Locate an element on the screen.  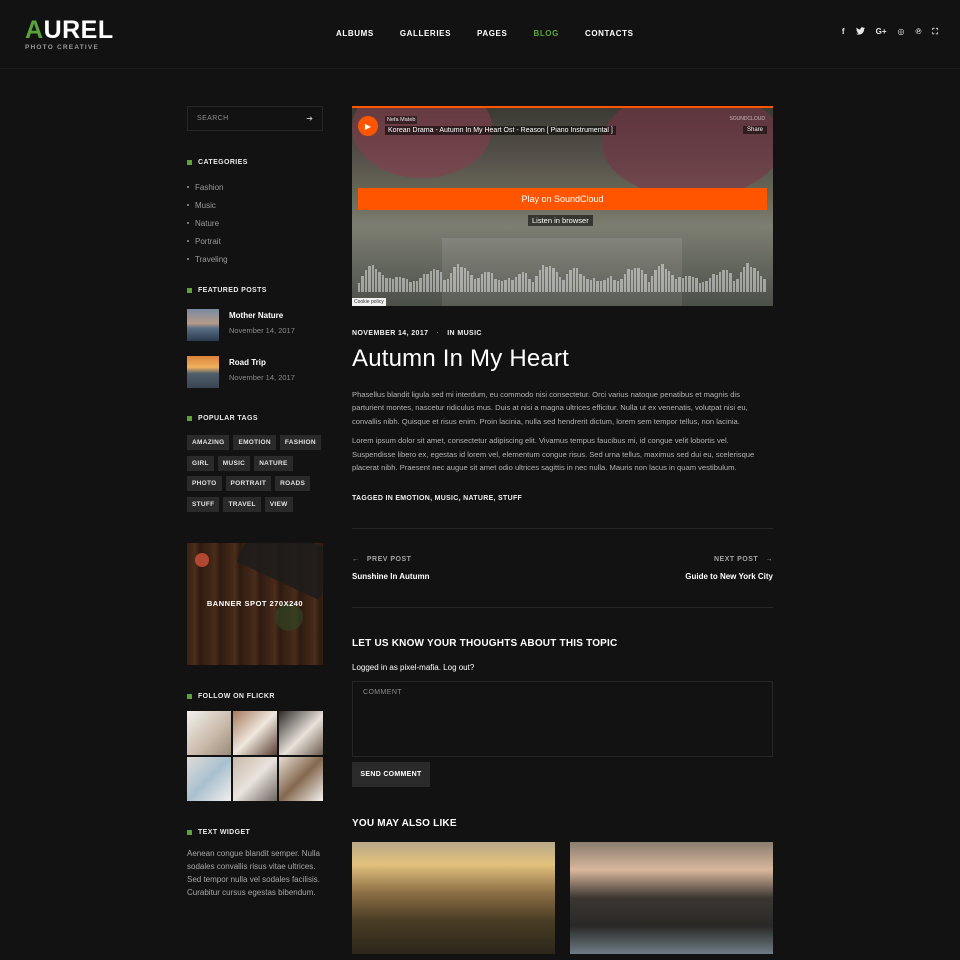
next-post-link: NEXT POST → Guide to New York City is located at coordinates (729, 568).